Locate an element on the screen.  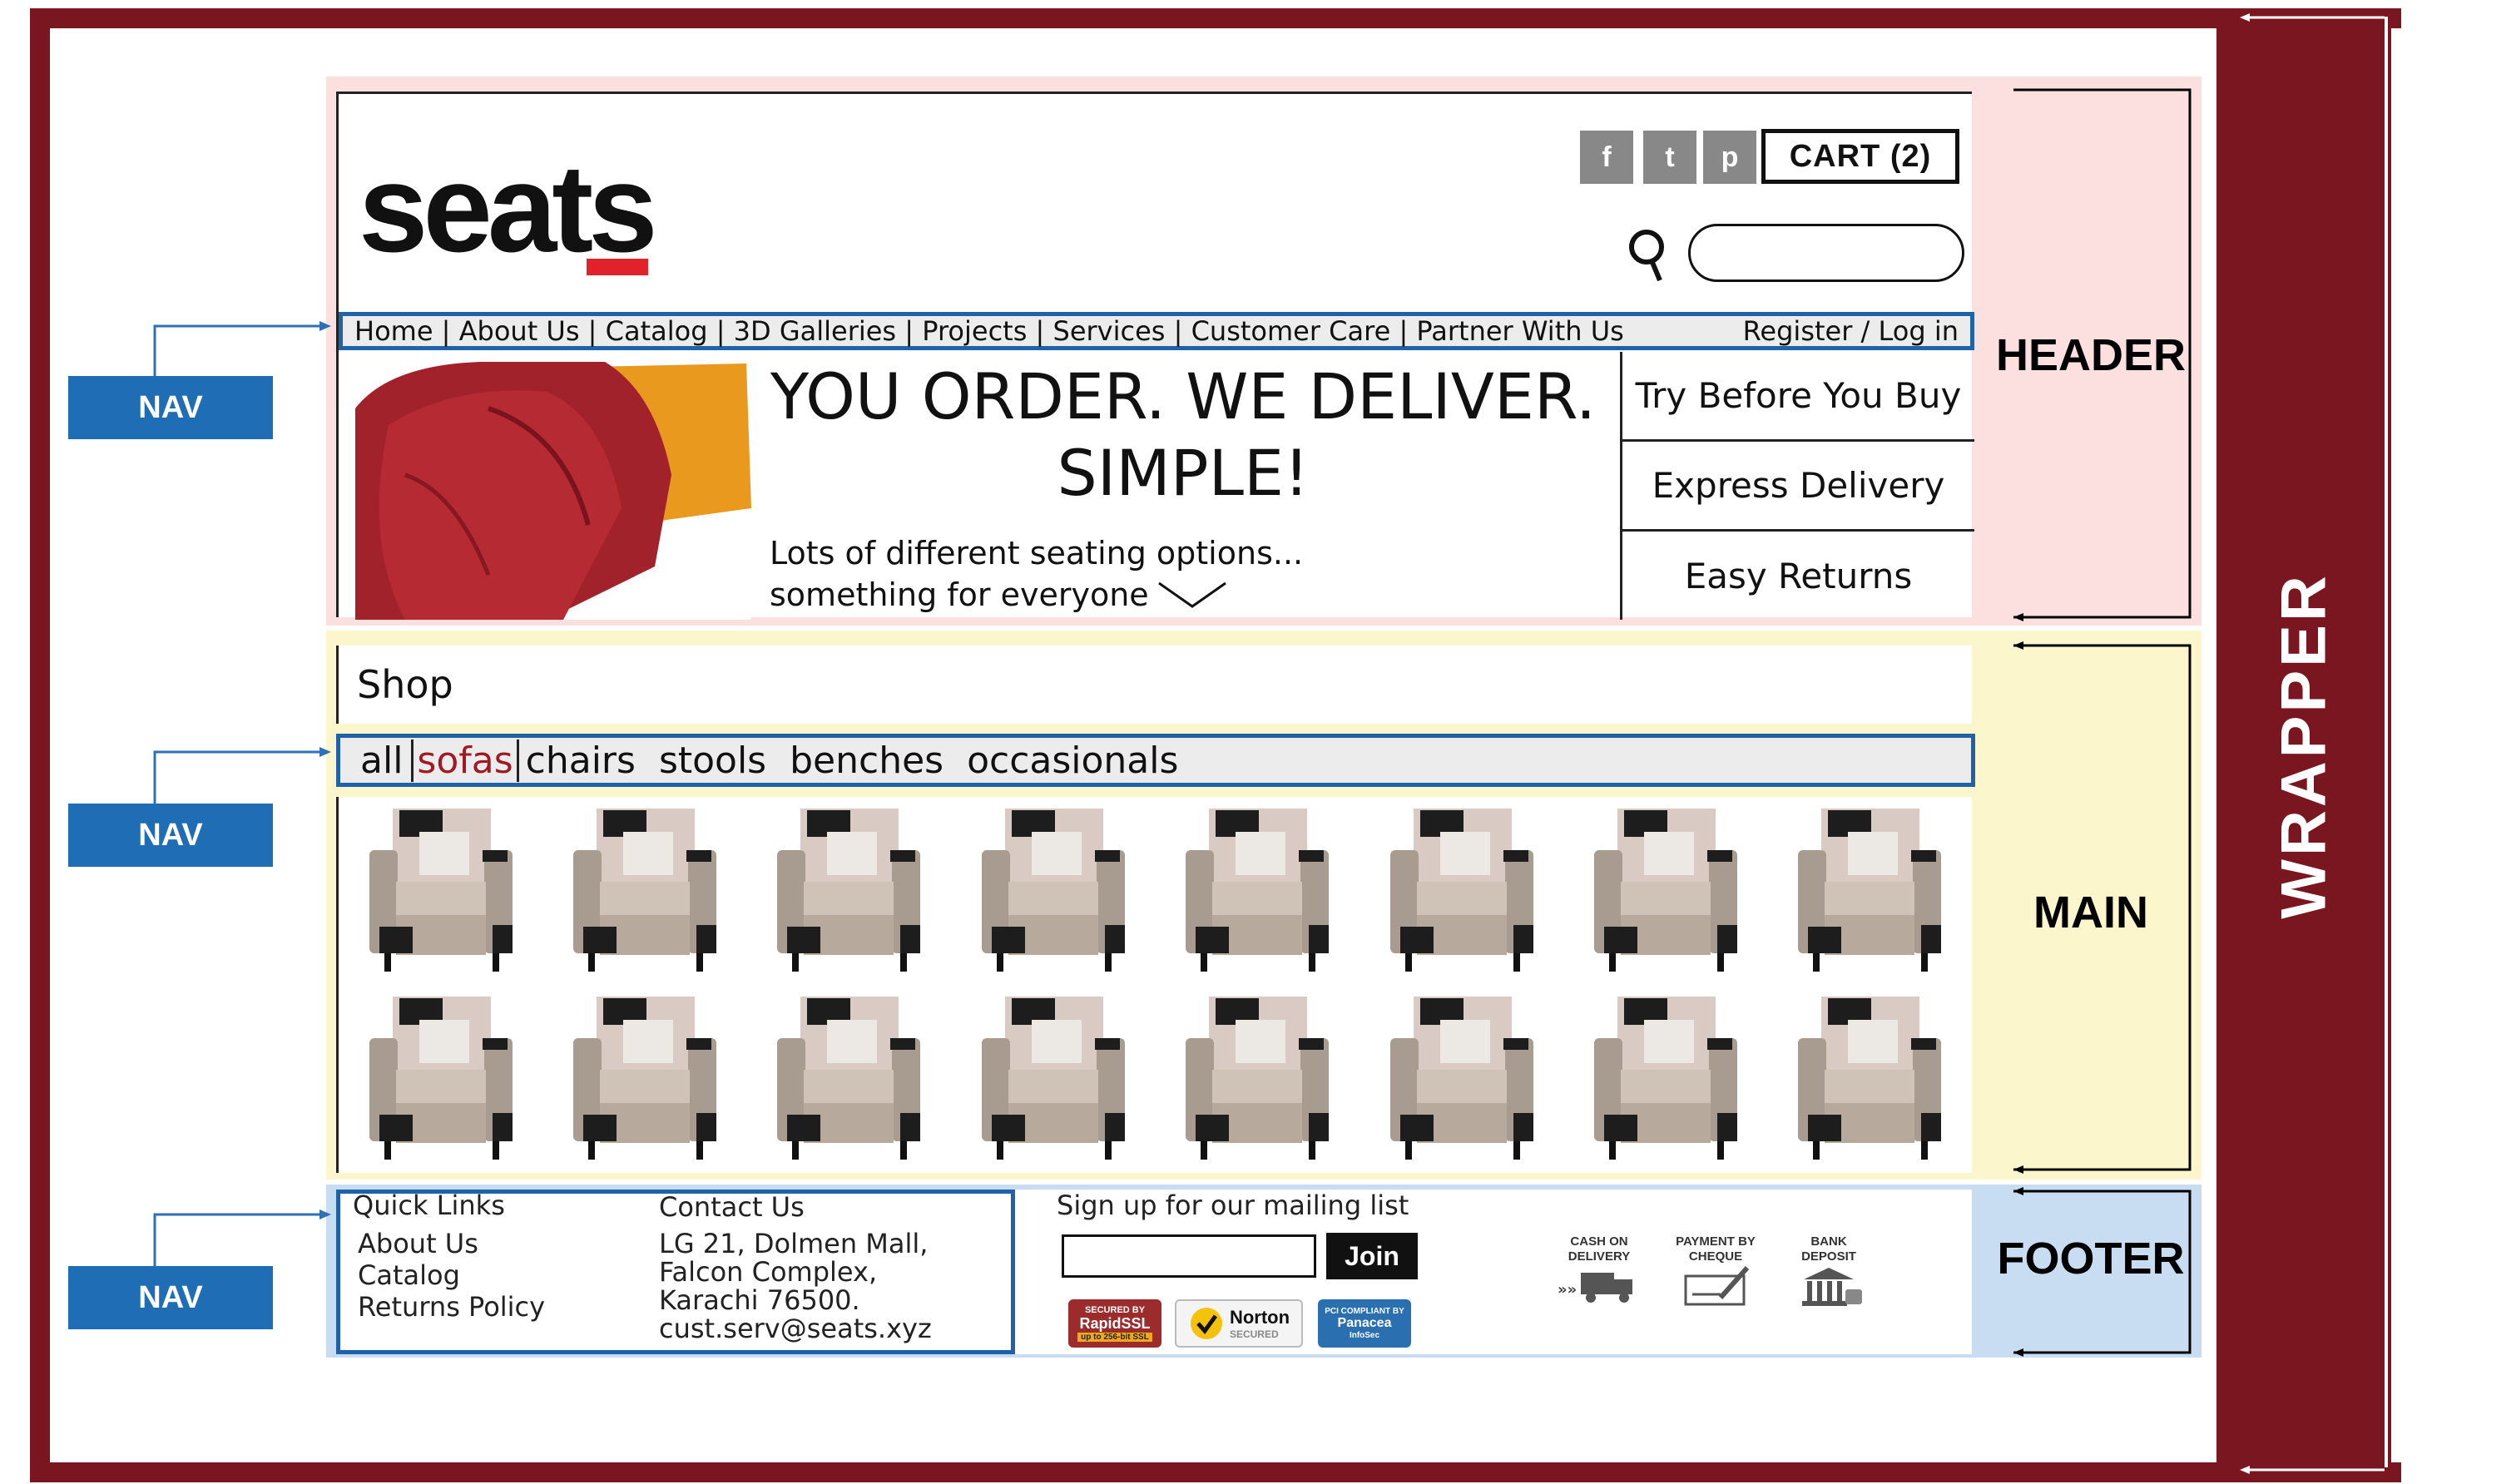
chevron-down-icon is located at coordinates (1192, 595).